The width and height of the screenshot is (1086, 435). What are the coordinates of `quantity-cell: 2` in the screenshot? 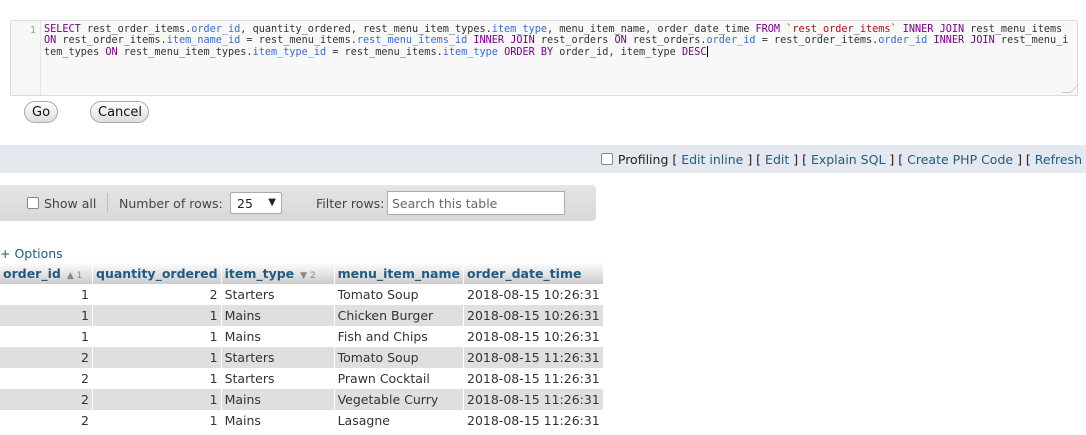 It's located at (157, 294).